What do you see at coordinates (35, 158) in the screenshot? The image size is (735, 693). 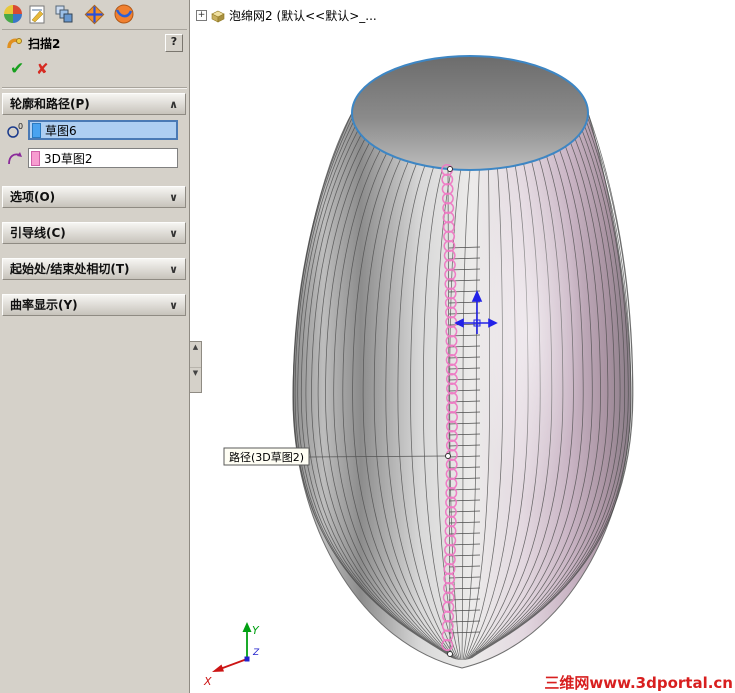 I see `path-swatch` at bounding box center [35, 158].